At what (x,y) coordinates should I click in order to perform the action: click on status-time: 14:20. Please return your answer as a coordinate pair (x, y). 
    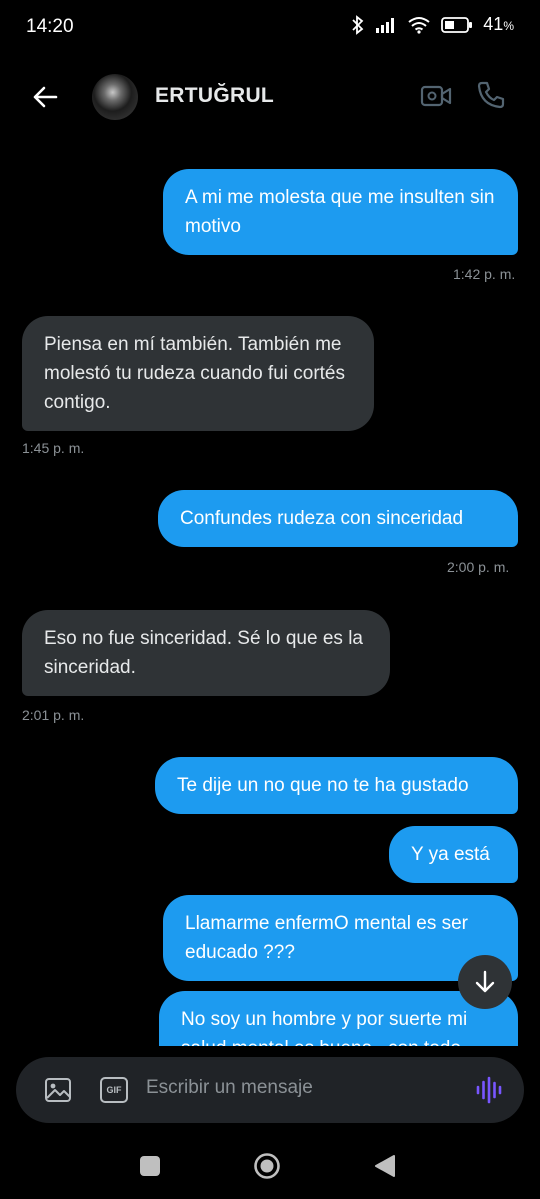
    Looking at the image, I should click on (50, 26).